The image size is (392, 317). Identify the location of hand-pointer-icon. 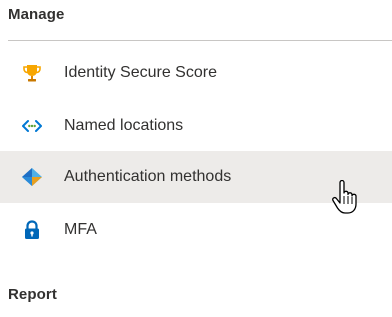
(345, 197).